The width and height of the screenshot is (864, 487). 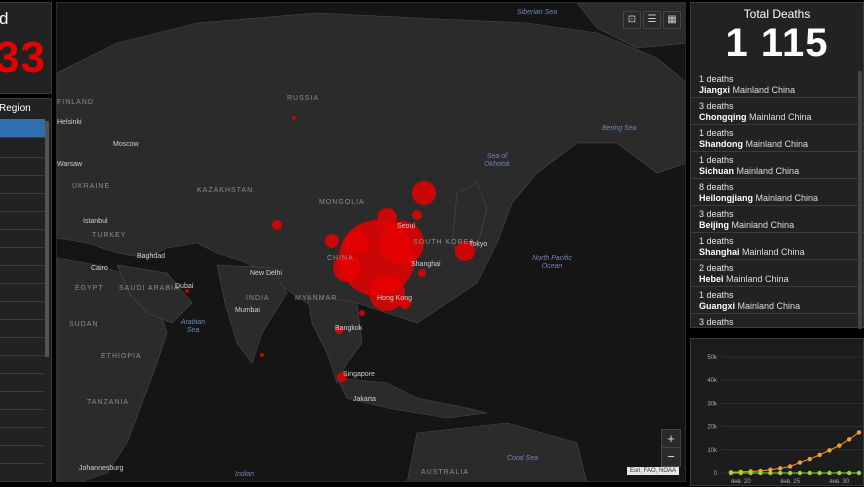 I want to click on label-moscow: Moscow, so click(x=126, y=144).